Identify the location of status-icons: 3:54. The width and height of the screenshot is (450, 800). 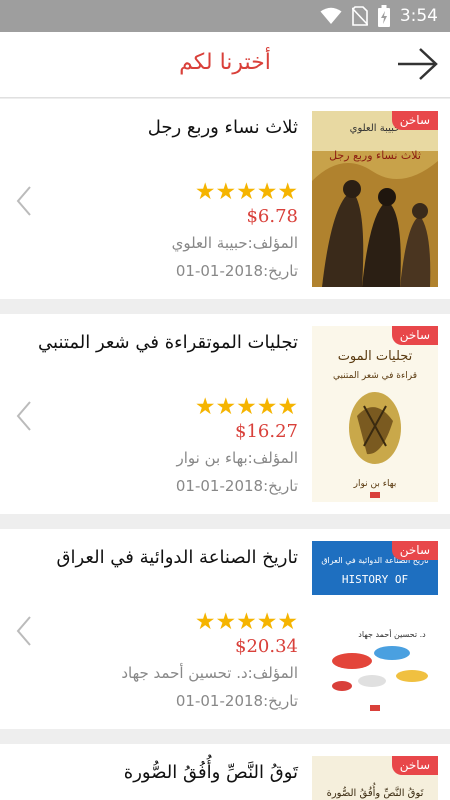
(379, 16).